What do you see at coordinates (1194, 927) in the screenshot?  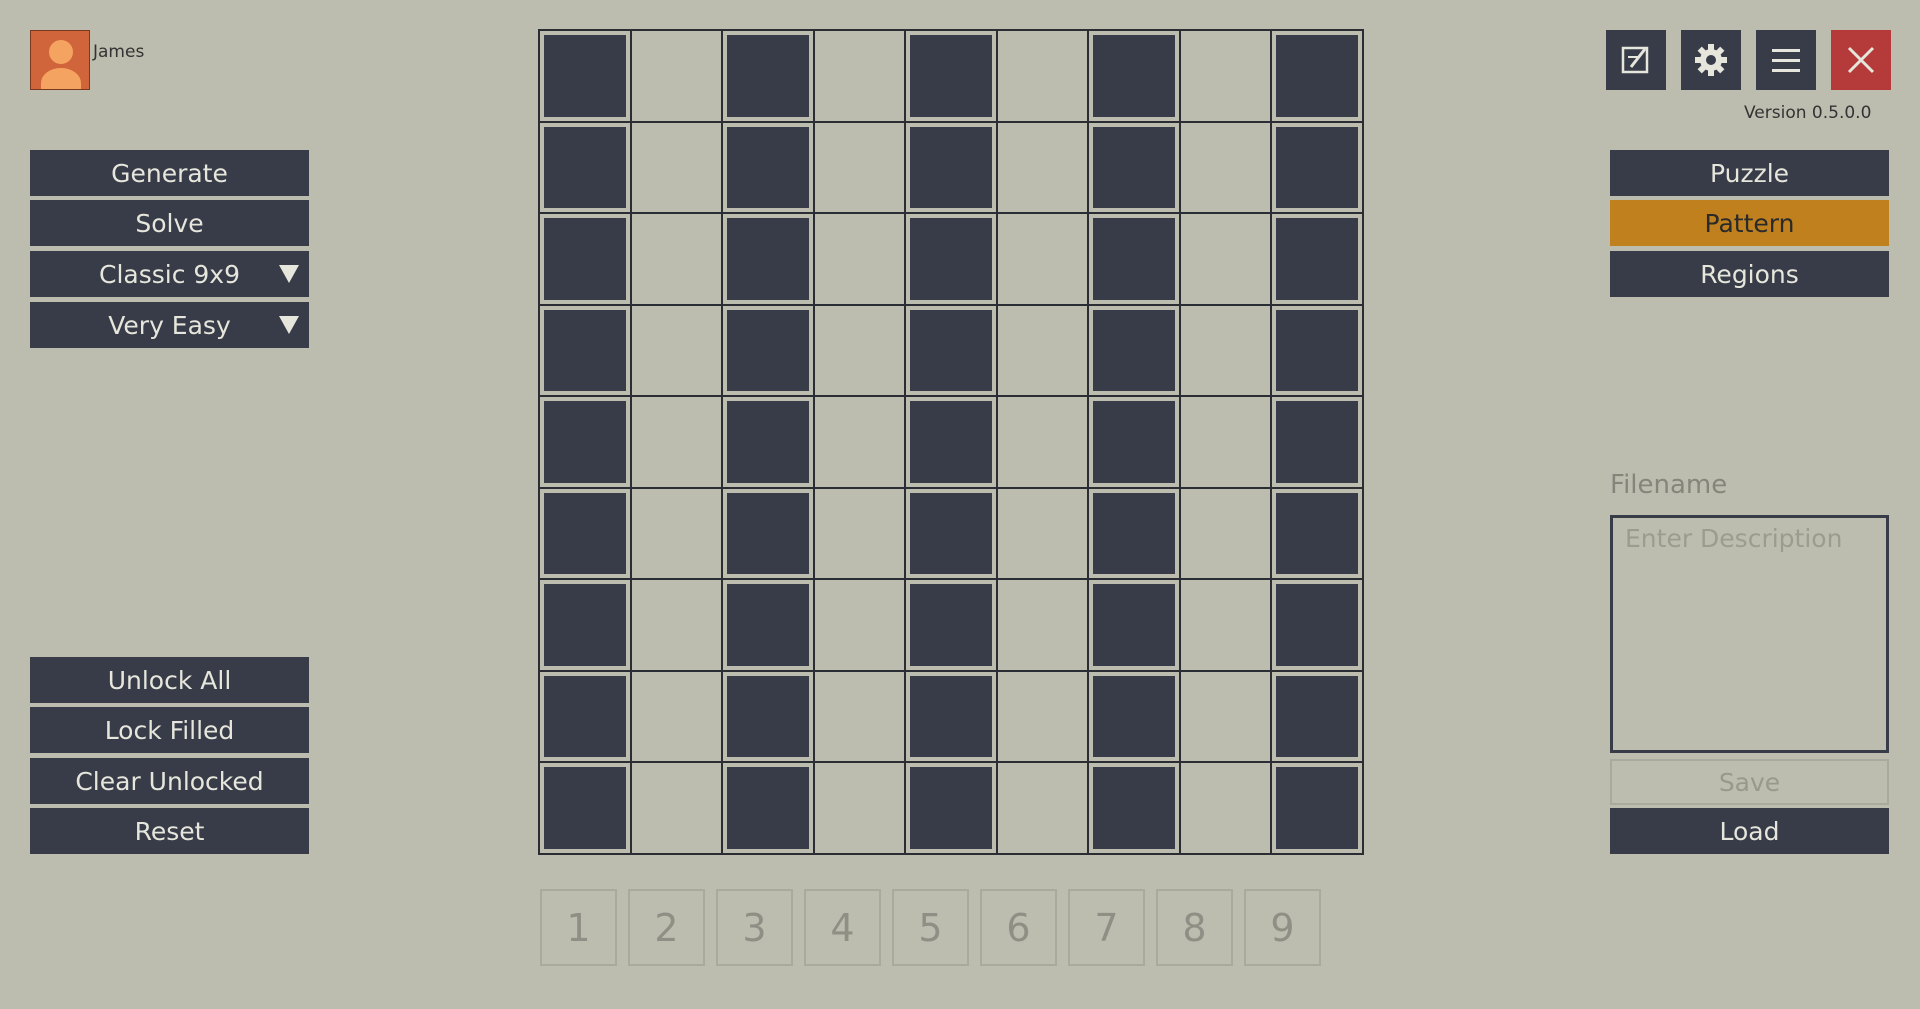 I see `number-button-8: 8` at bounding box center [1194, 927].